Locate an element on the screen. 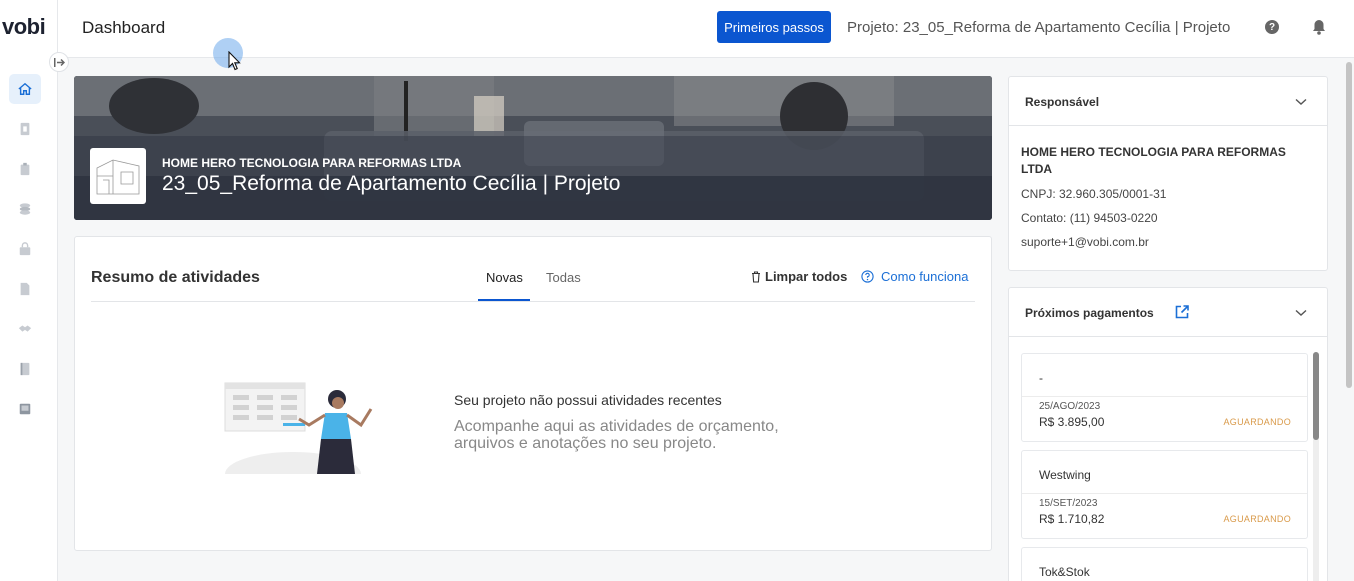 The image size is (1354, 581). responsible-contact: Contato: (11) 94503-0220 is located at coordinates (1089, 218).